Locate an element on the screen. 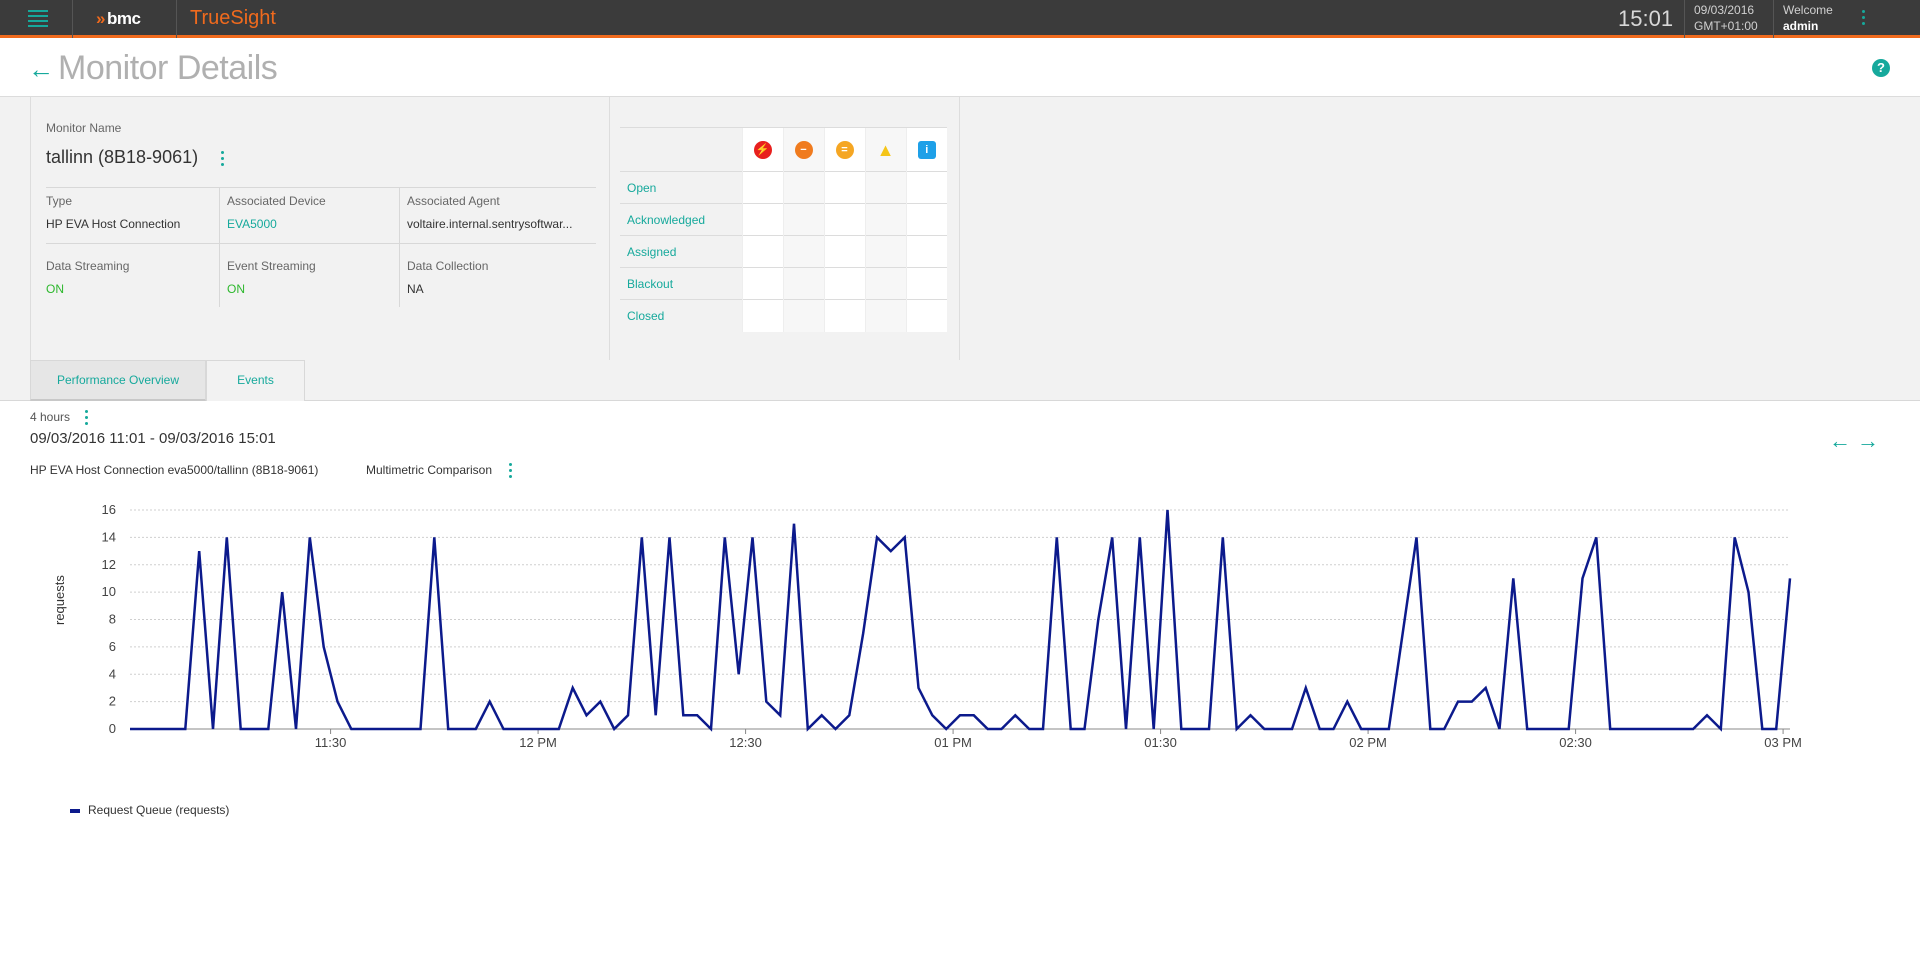 The image size is (1920, 979). time-range-label: 4 hours is located at coordinates (50, 417).